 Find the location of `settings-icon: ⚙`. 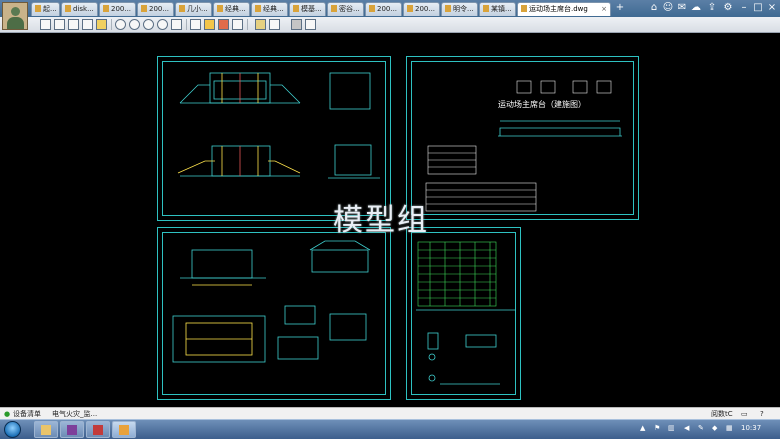

settings-icon: ⚙ is located at coordinates (728, 8).